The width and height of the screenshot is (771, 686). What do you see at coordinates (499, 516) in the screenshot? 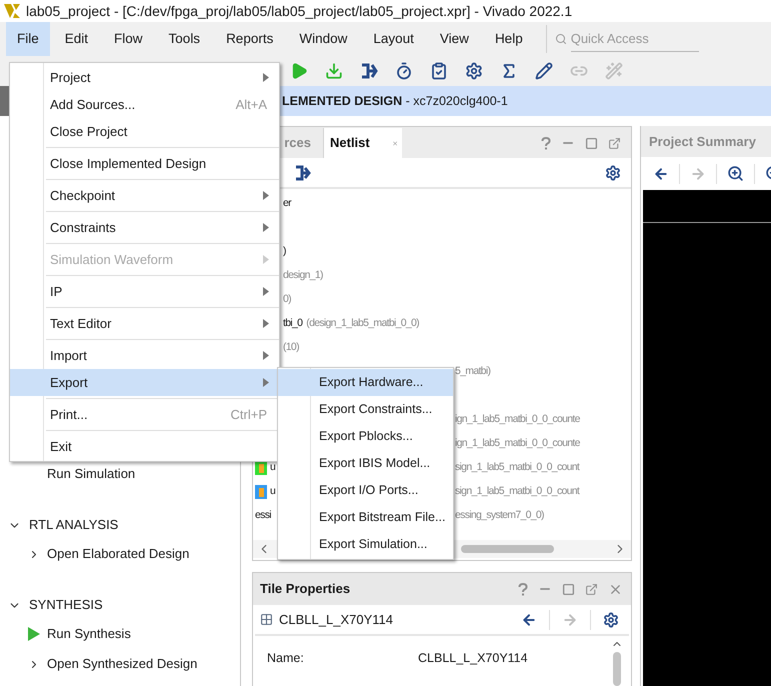
I see `tree-node-detail: essing_system7_0_0)` at bounding box center [499, 516].